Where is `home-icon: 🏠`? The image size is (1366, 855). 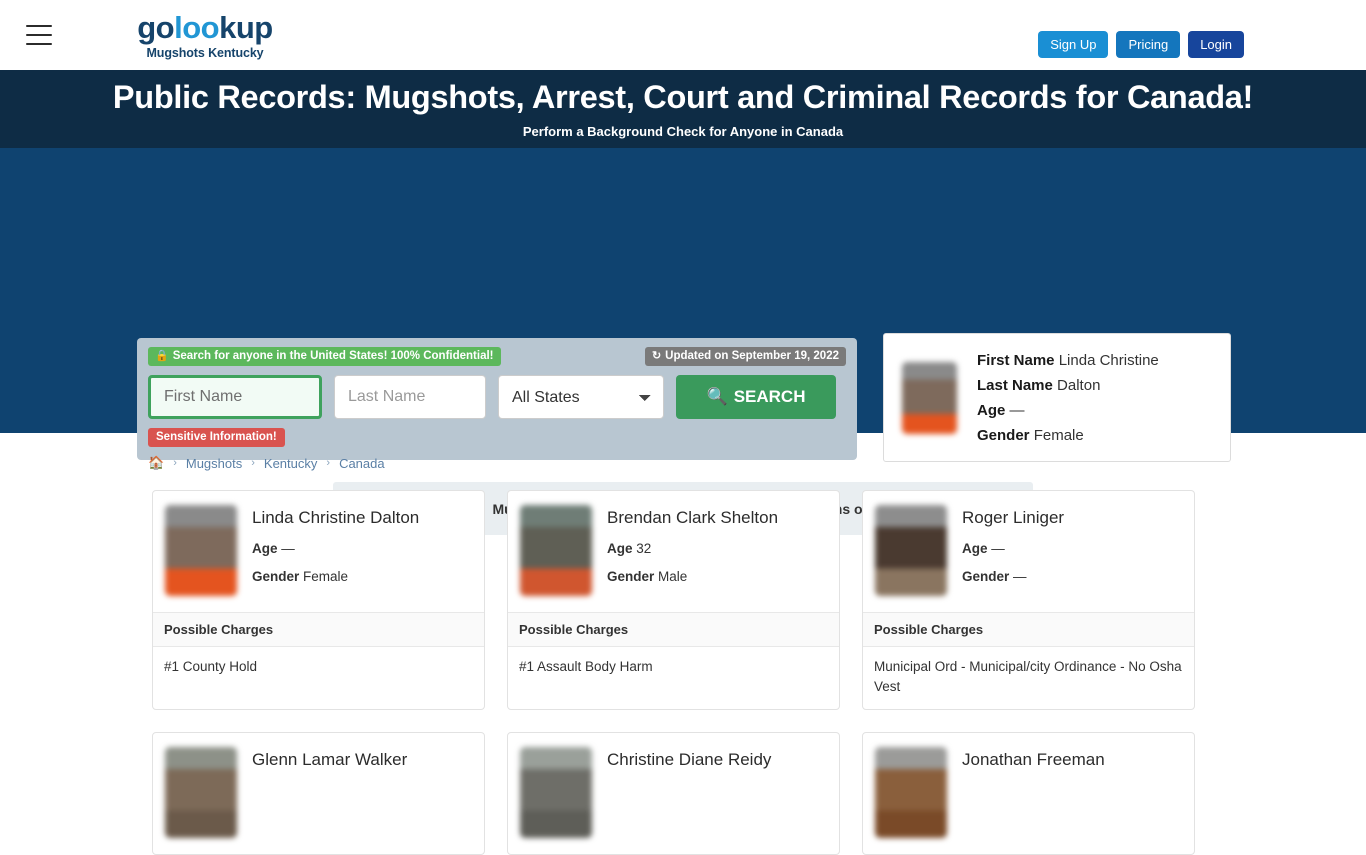 home-icon: 🏠 is located at coordinates (156, 463).